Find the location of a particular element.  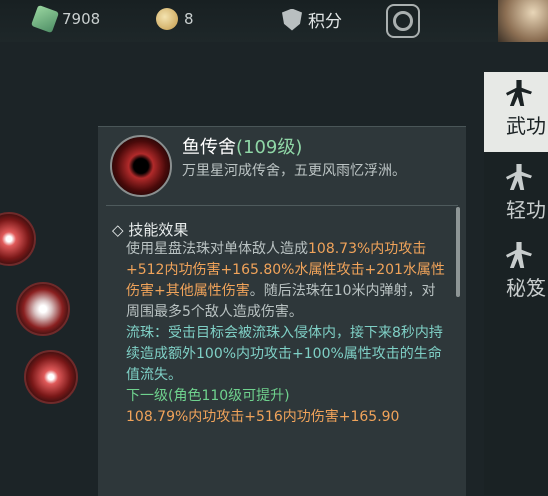

score-label: 积分 is located at coordinates (325, 22).